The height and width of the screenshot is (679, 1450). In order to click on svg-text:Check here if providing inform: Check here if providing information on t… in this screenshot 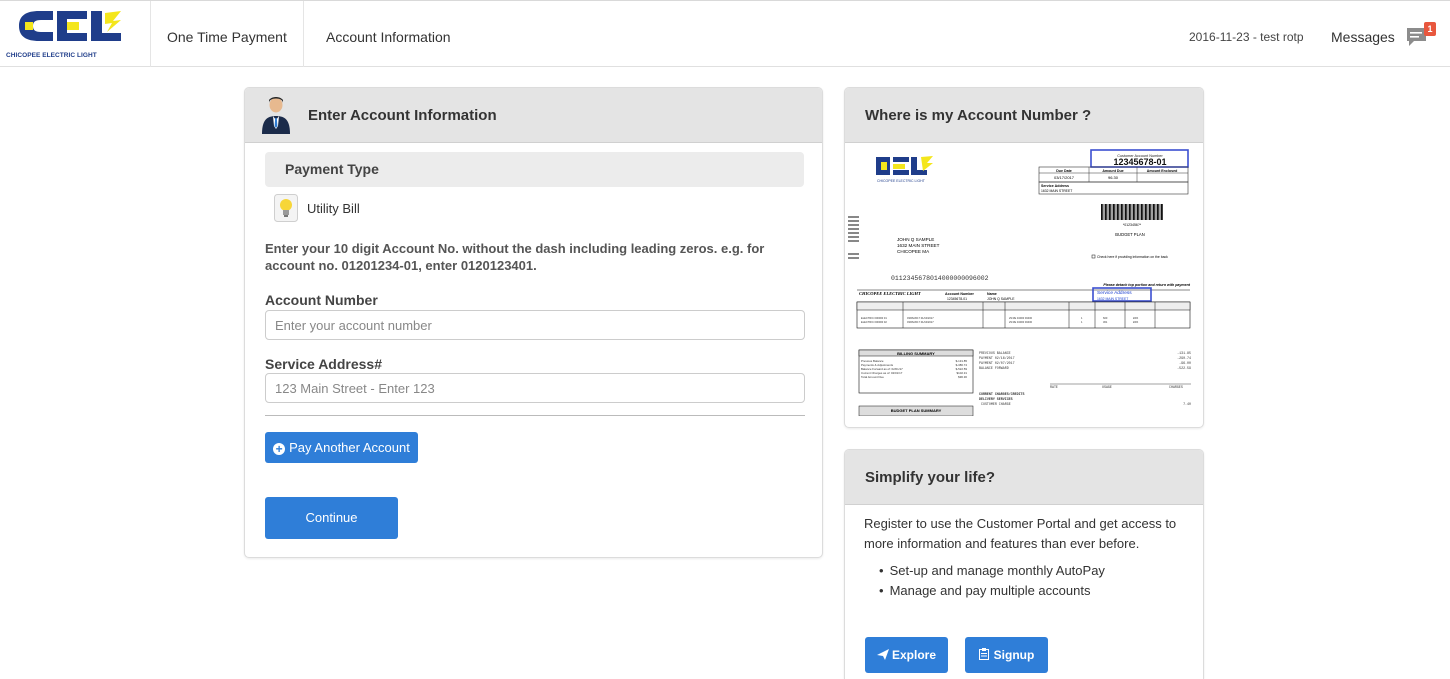, I will do `click(1132, 257)`.